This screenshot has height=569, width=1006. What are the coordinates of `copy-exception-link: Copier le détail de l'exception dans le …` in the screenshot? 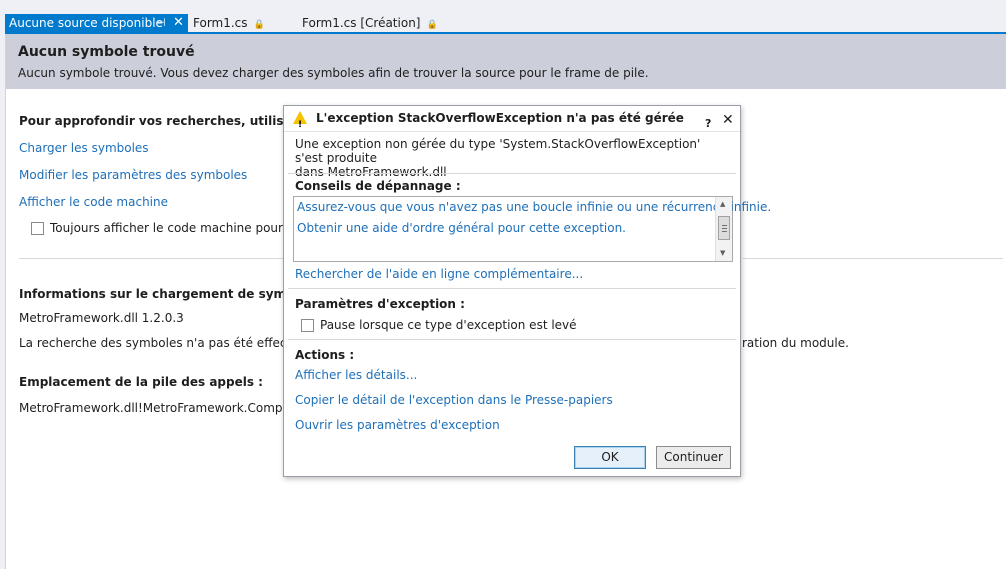 It's located at (454, 400).